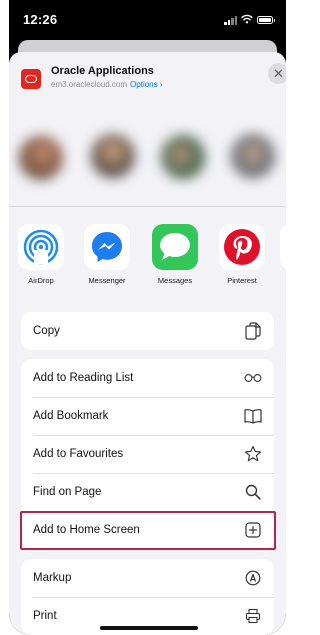 This screenshot has width=320, height=635. I want to click on search-icon, so click(253, 492).